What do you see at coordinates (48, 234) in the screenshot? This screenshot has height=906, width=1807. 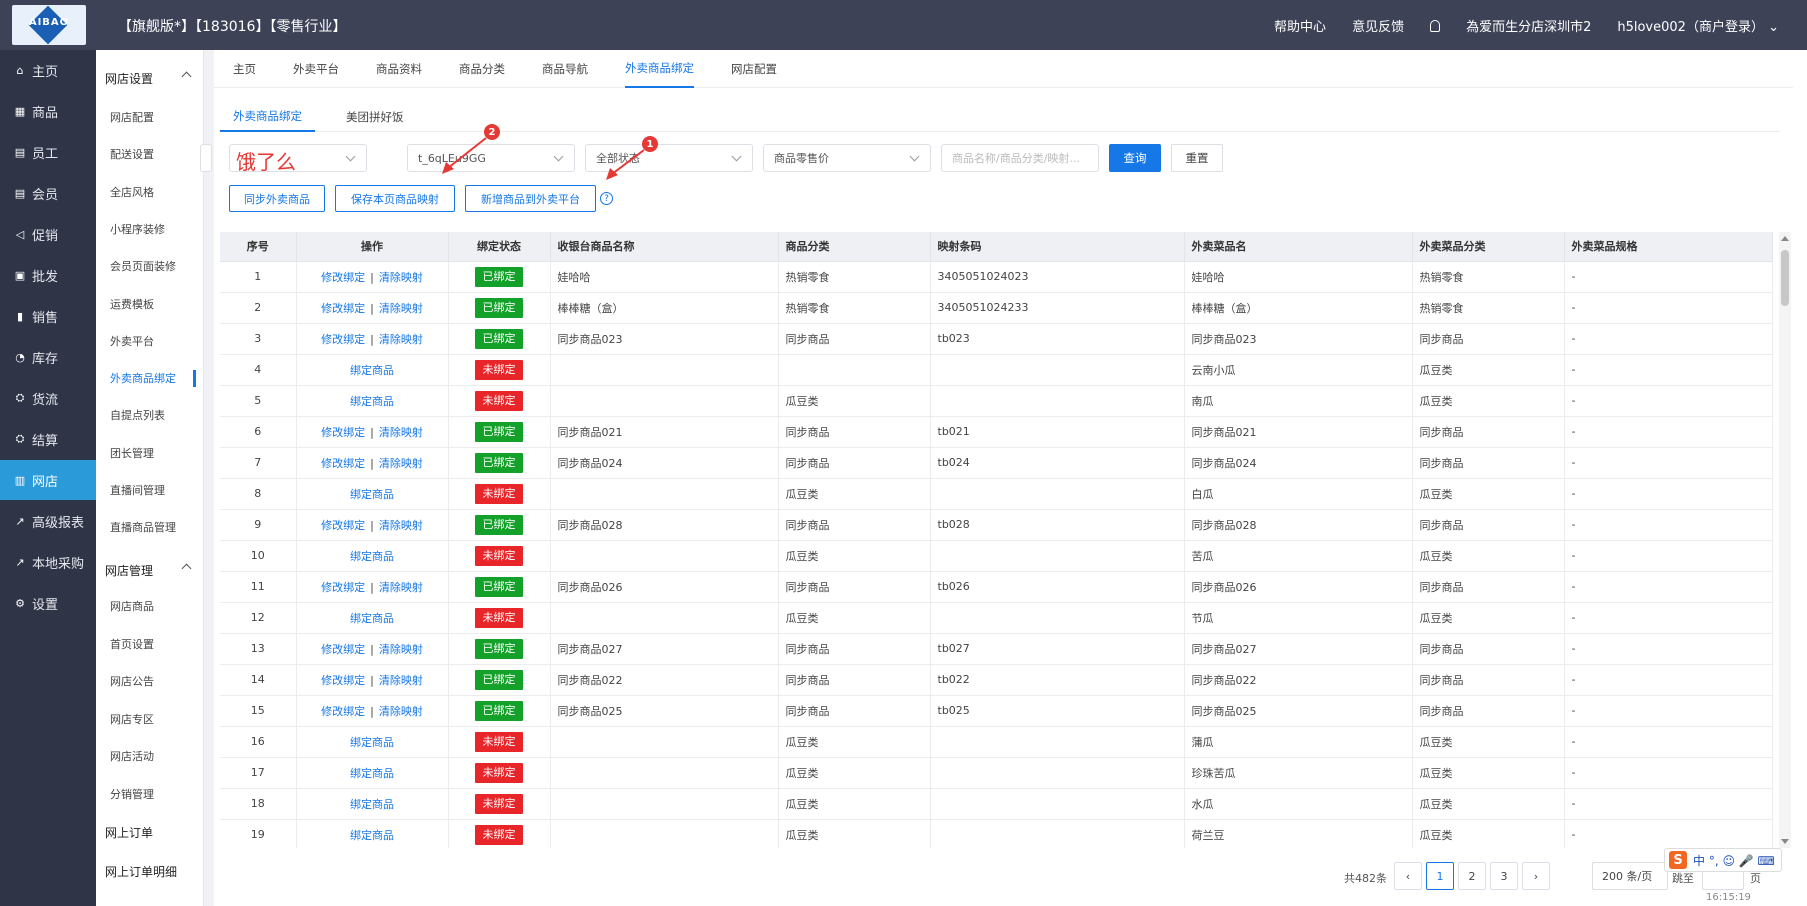 I see `sidebar-item-4: ◁ 促销` at bounding box center [48, 234].